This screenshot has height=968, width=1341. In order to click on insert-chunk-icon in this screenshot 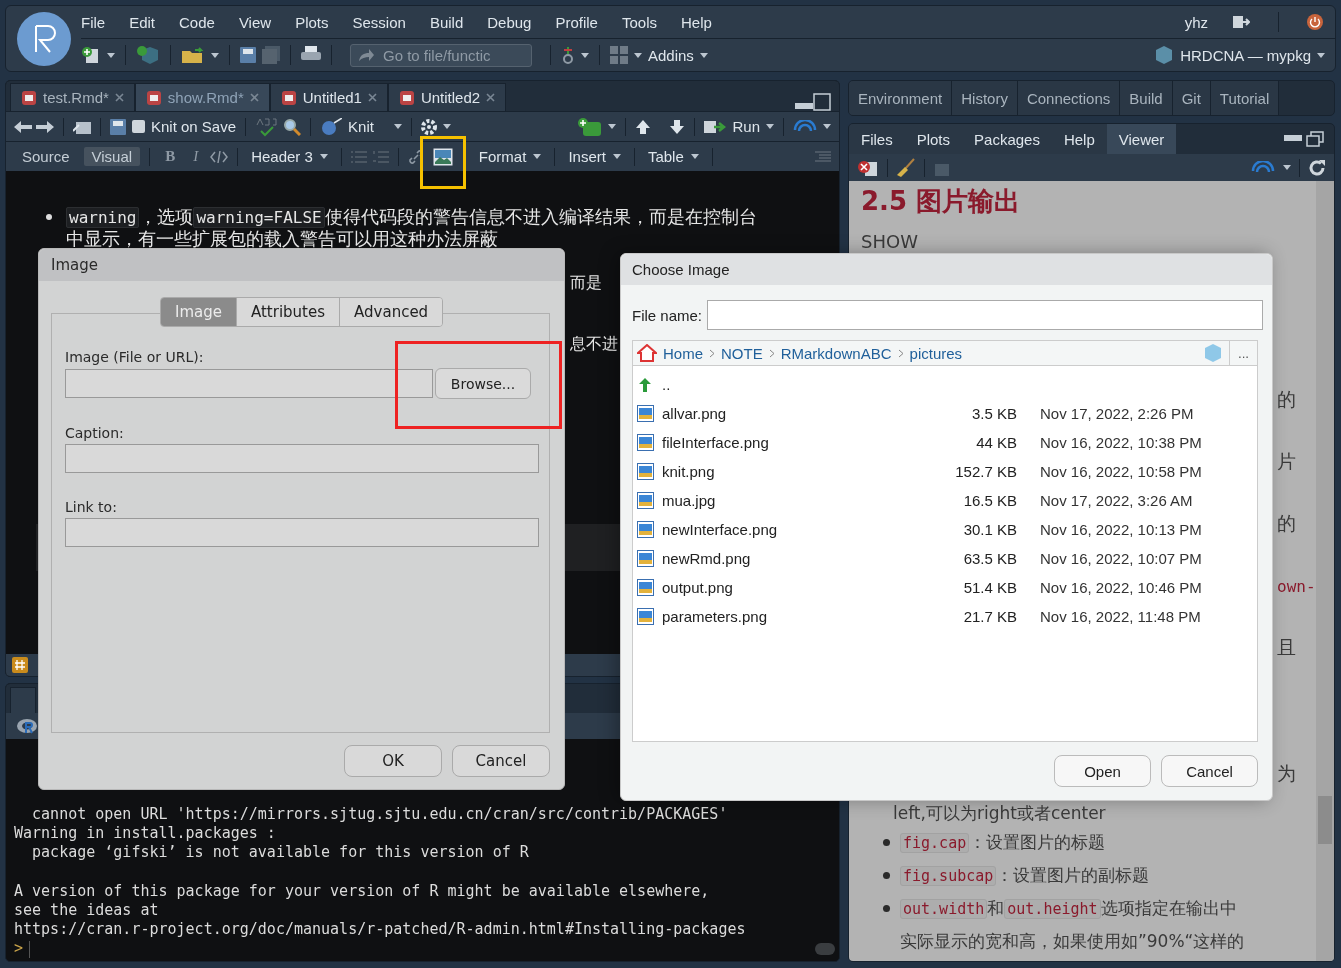, I will do `click(590, 126)`.